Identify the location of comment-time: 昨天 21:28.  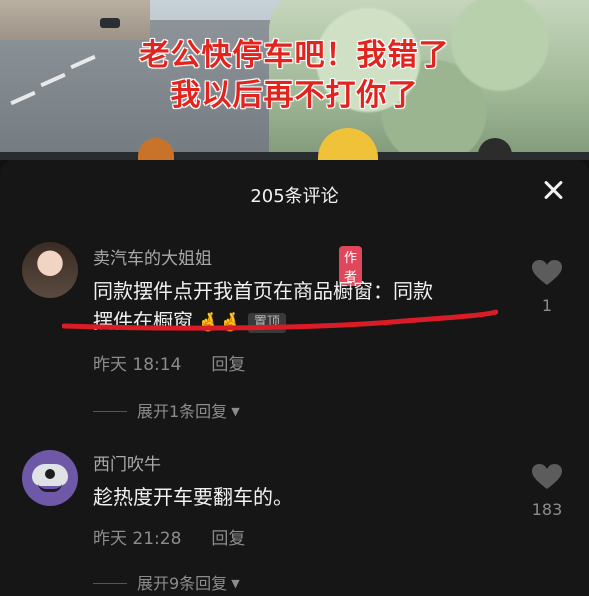
(137, 539).